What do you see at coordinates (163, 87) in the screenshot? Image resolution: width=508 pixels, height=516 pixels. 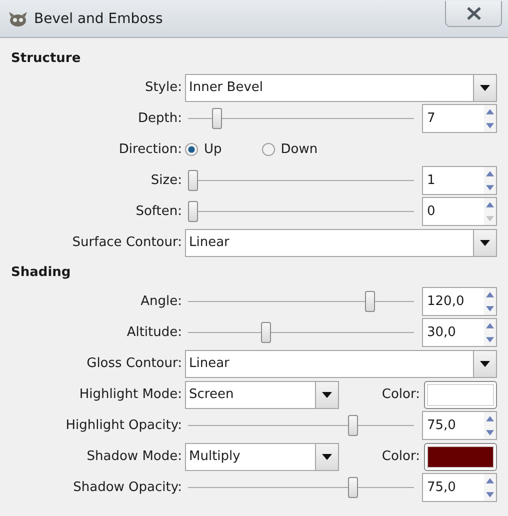 I see `field-label: Style:` at bounding box center [163, 87].